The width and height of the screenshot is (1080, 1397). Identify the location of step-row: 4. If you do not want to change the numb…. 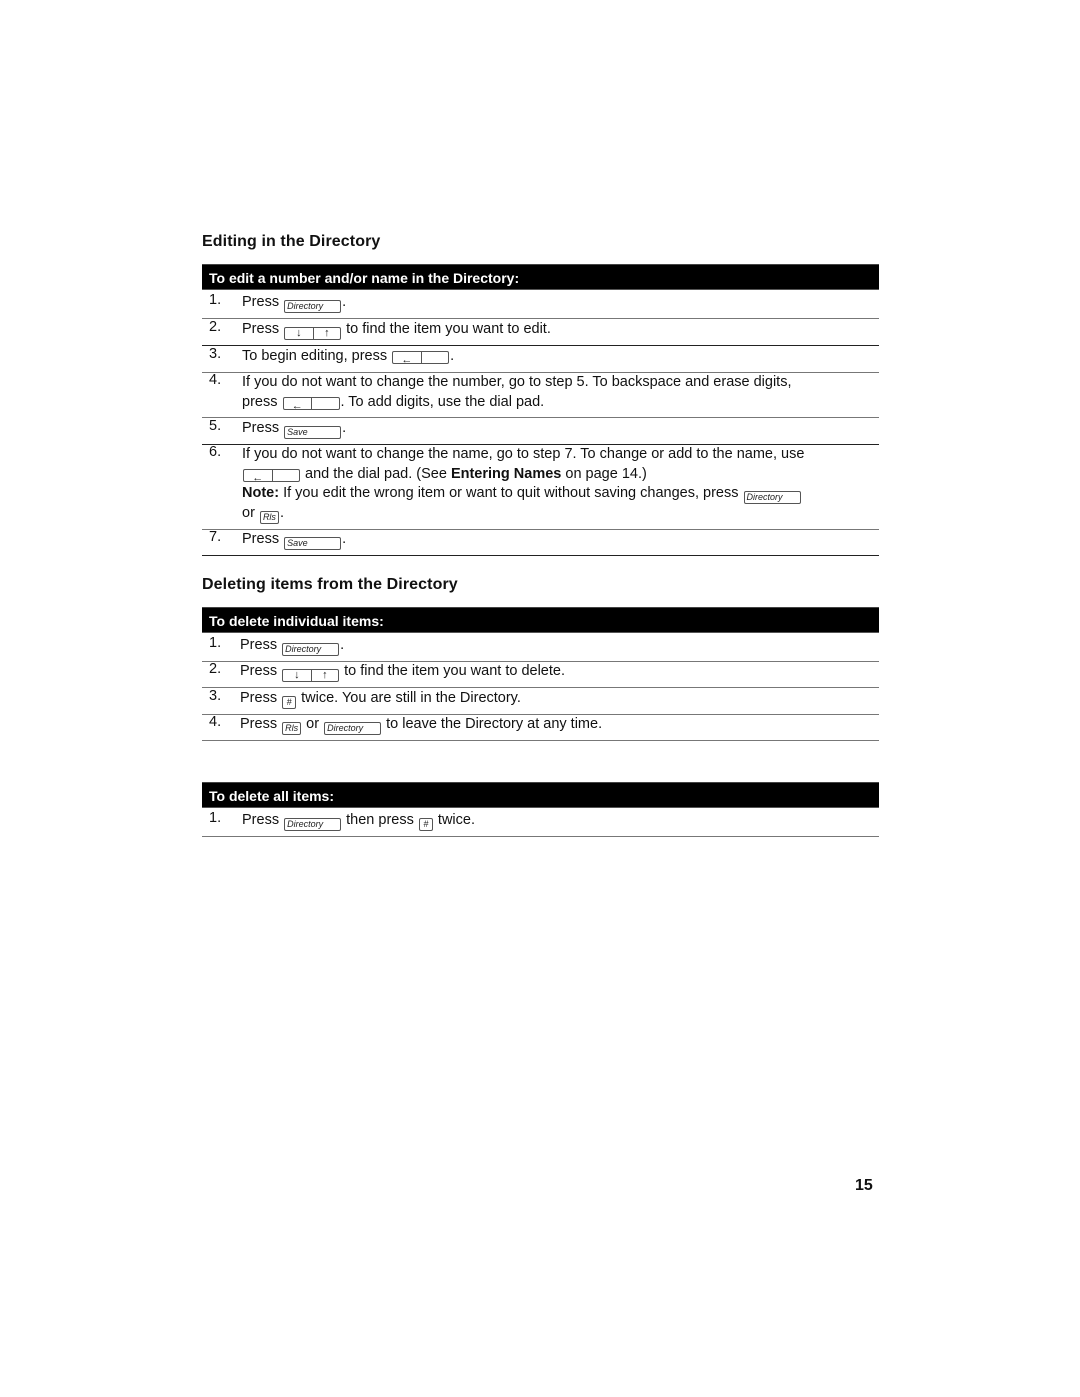
(540, 394).